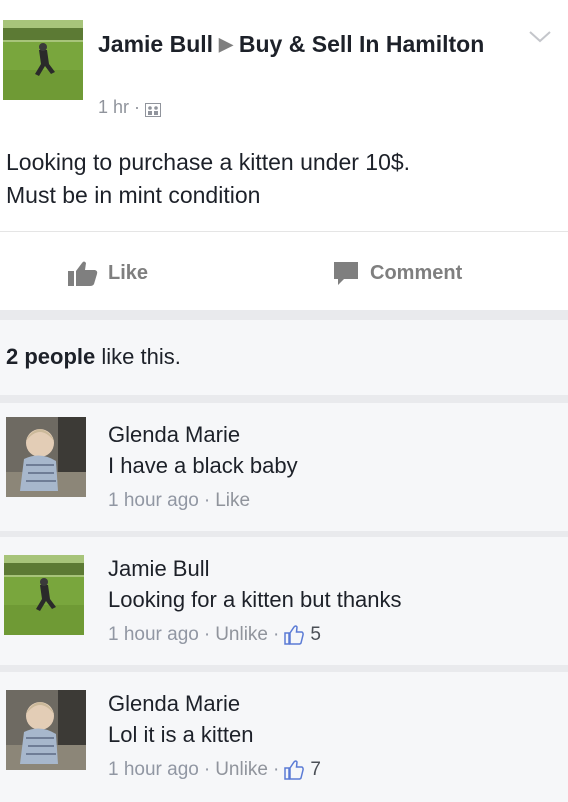 The height and width of the screenshot is (802, 568). Describe the element at coordinates (284, 231) in the screenshot. I see `divider` at that location.